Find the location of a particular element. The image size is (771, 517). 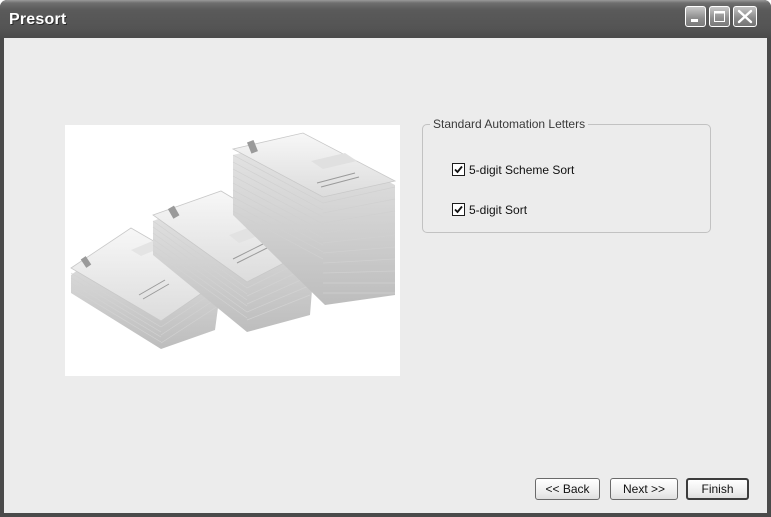

close-icon is located at coordinates (745, 16).